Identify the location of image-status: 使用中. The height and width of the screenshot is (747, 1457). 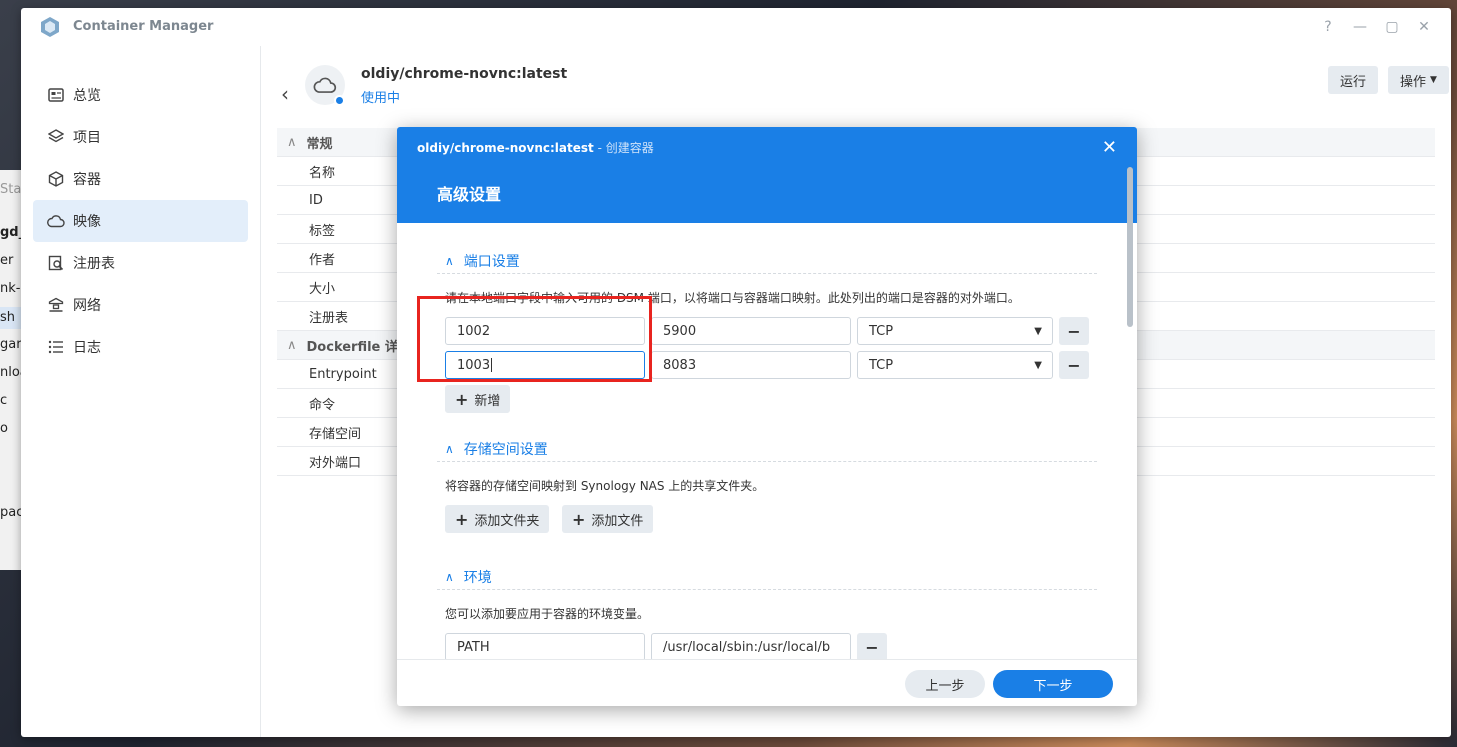
(381, 98).